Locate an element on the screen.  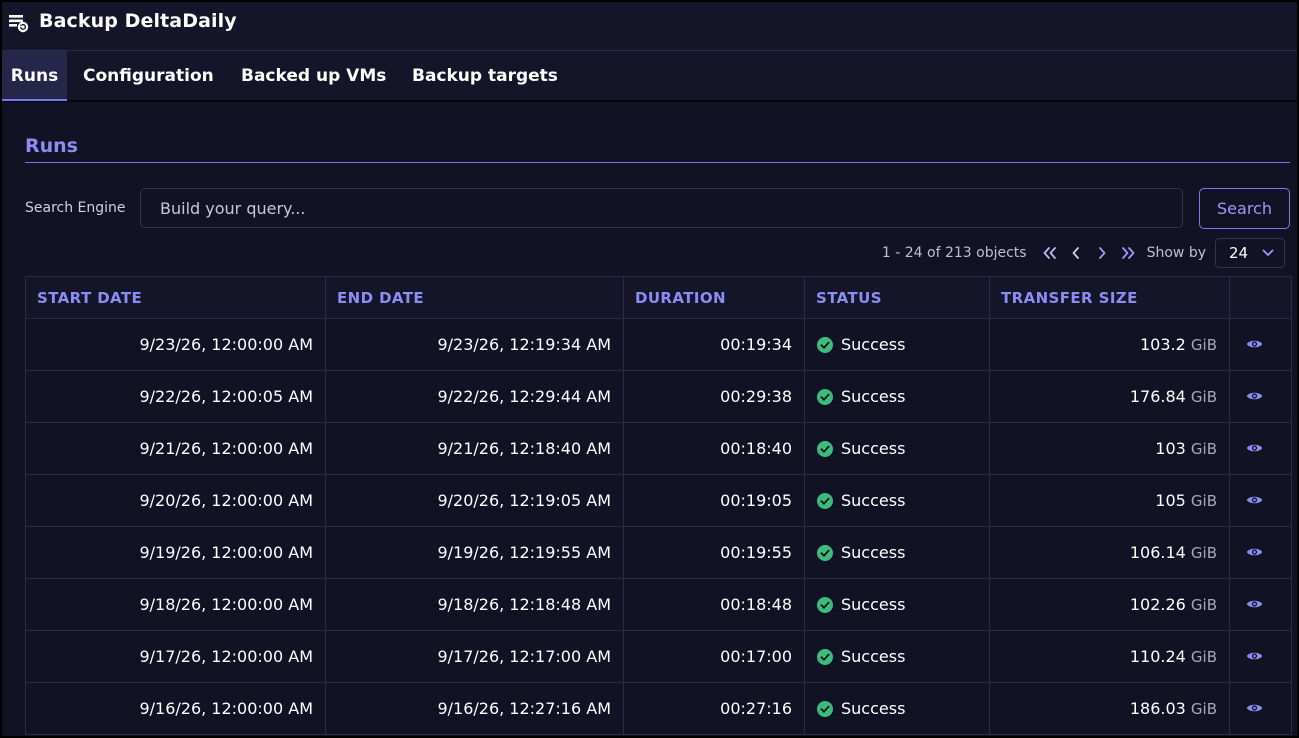
start-date-cell: 9/23/26, 12:00:00 AM is located at coordinates (175, 344).